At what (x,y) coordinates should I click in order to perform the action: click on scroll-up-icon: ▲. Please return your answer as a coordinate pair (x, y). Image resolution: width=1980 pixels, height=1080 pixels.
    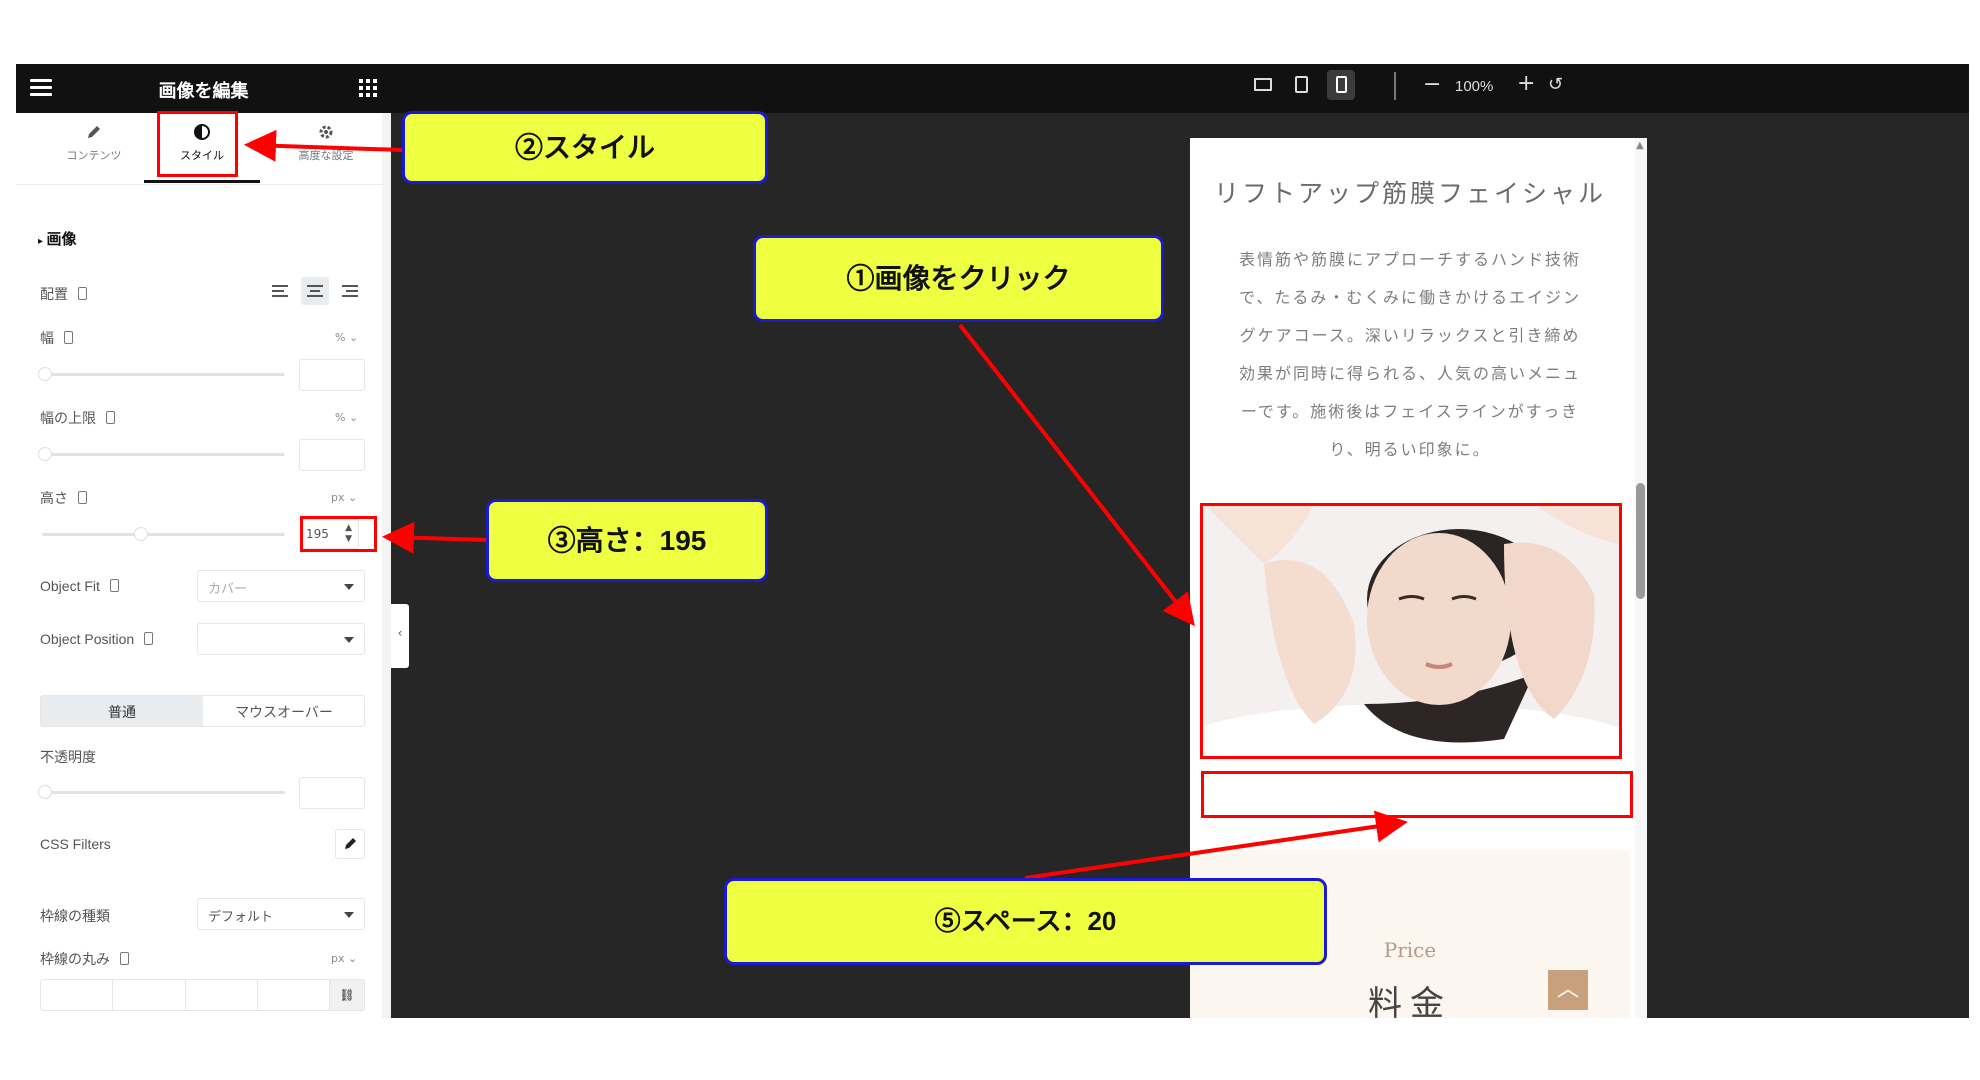
    Looking at the image, I should click on (1640, 145).